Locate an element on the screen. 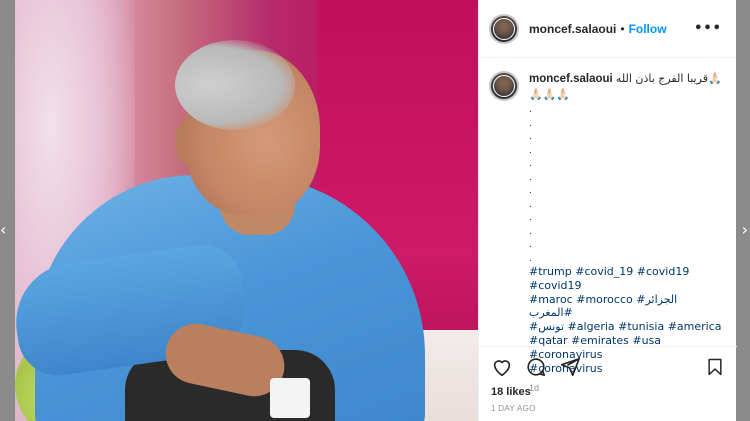 The width and height of the screenshot is (750, 421). post-date: 1 DAY AGO is located at coordinates (608, 408).